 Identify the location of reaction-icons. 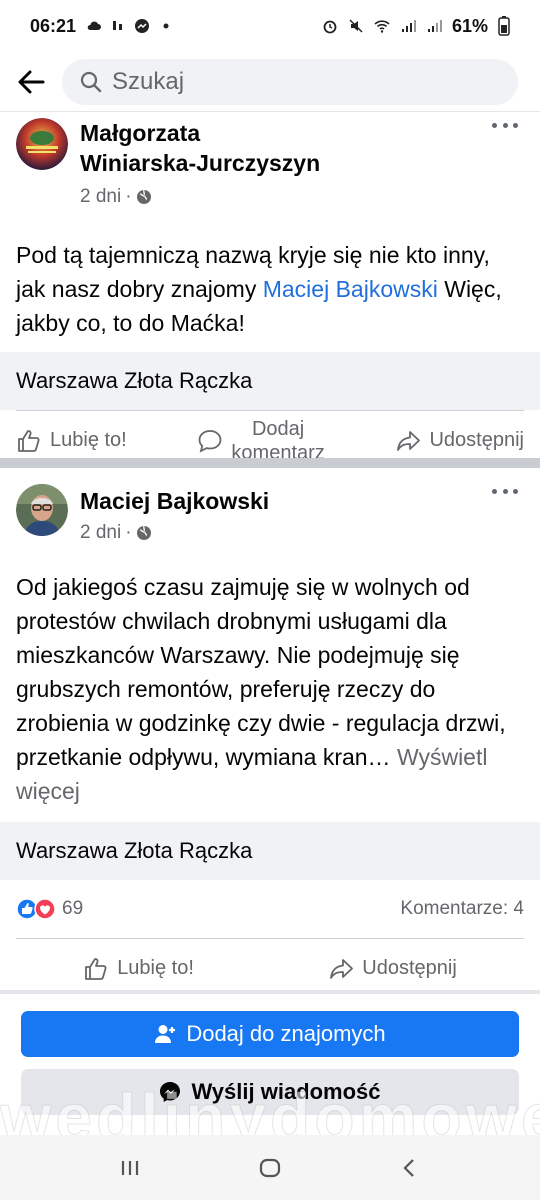
(36, 909).